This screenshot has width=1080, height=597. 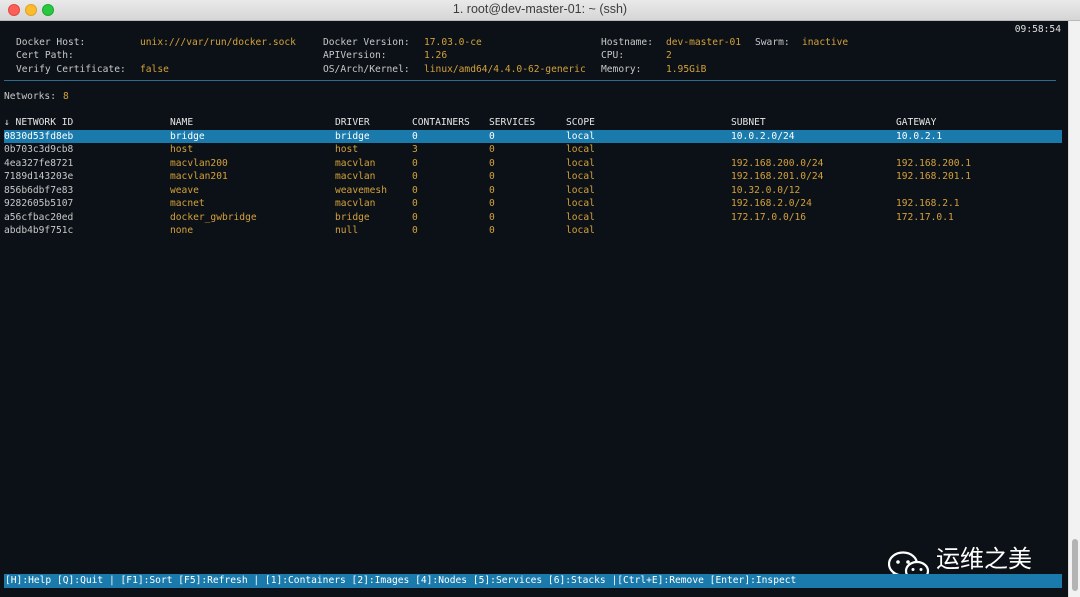 What do you see at coordinates (769, 217) in the screenshot?
I see `cell-subnet: 172.17.0.0/16` at bounding box center [769, 217].